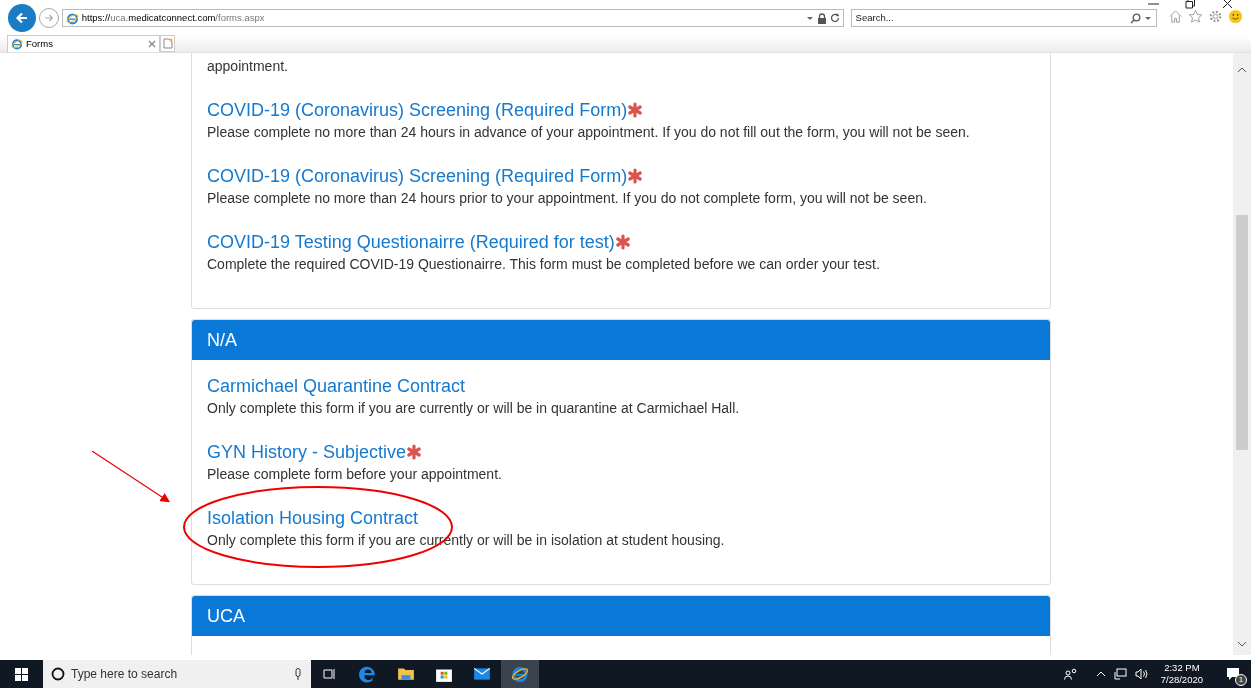  What do you see at coordinates (48, 18) in the screenshot?
I see `forward-arrow-icon` at bounding box center [48, 18].